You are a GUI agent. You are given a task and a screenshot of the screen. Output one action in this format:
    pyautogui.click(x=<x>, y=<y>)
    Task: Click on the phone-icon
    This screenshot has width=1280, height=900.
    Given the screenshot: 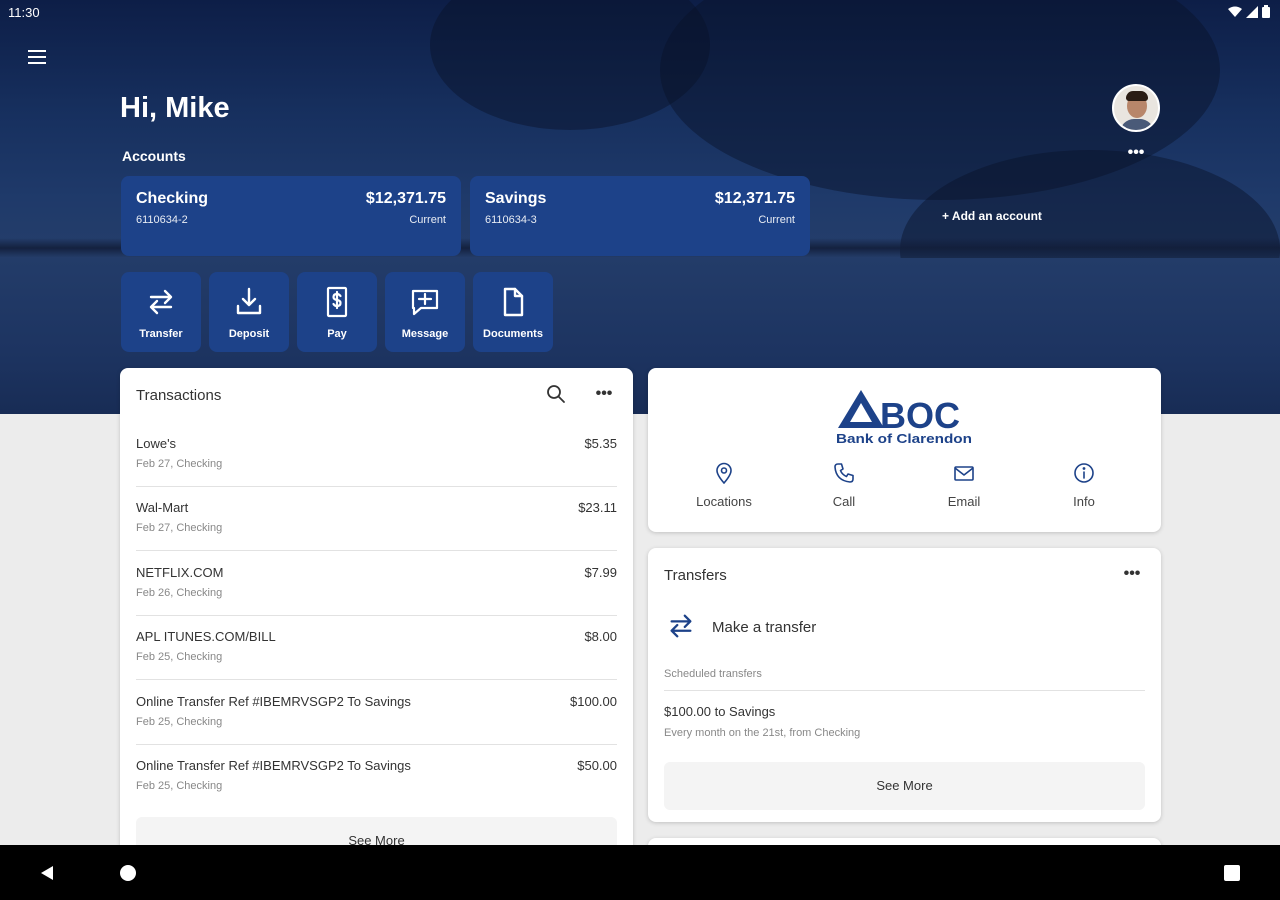 What is the action you would take?
    pyautogui.click(x=844, y=473)
    